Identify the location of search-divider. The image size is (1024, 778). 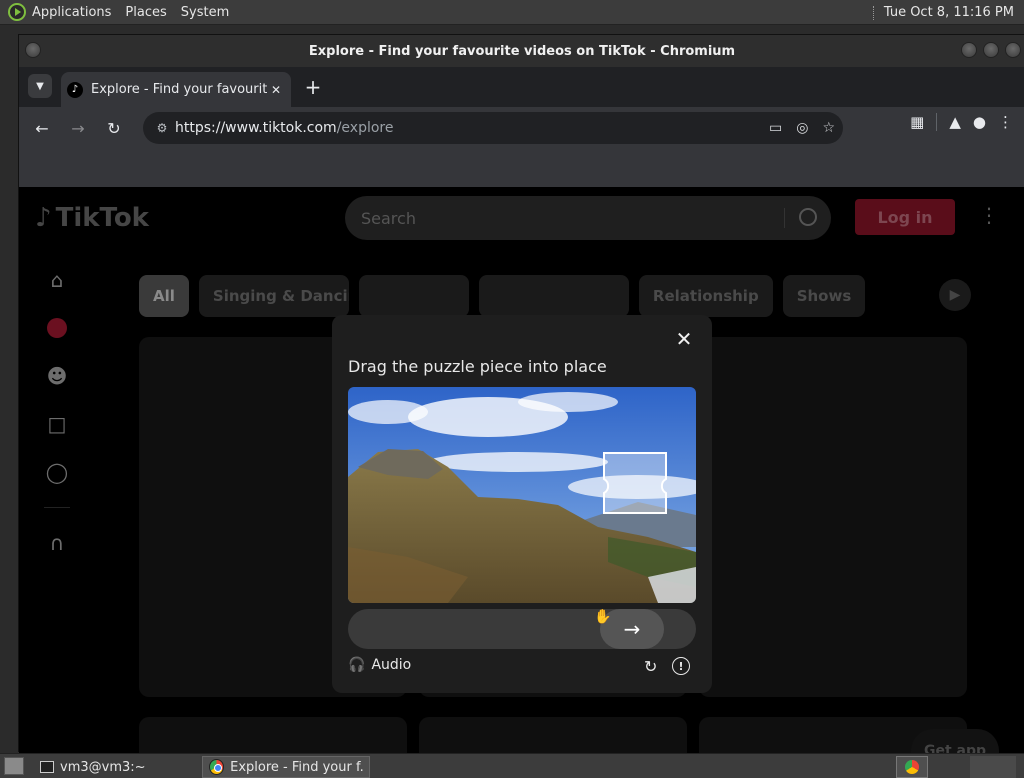
(784, 218).